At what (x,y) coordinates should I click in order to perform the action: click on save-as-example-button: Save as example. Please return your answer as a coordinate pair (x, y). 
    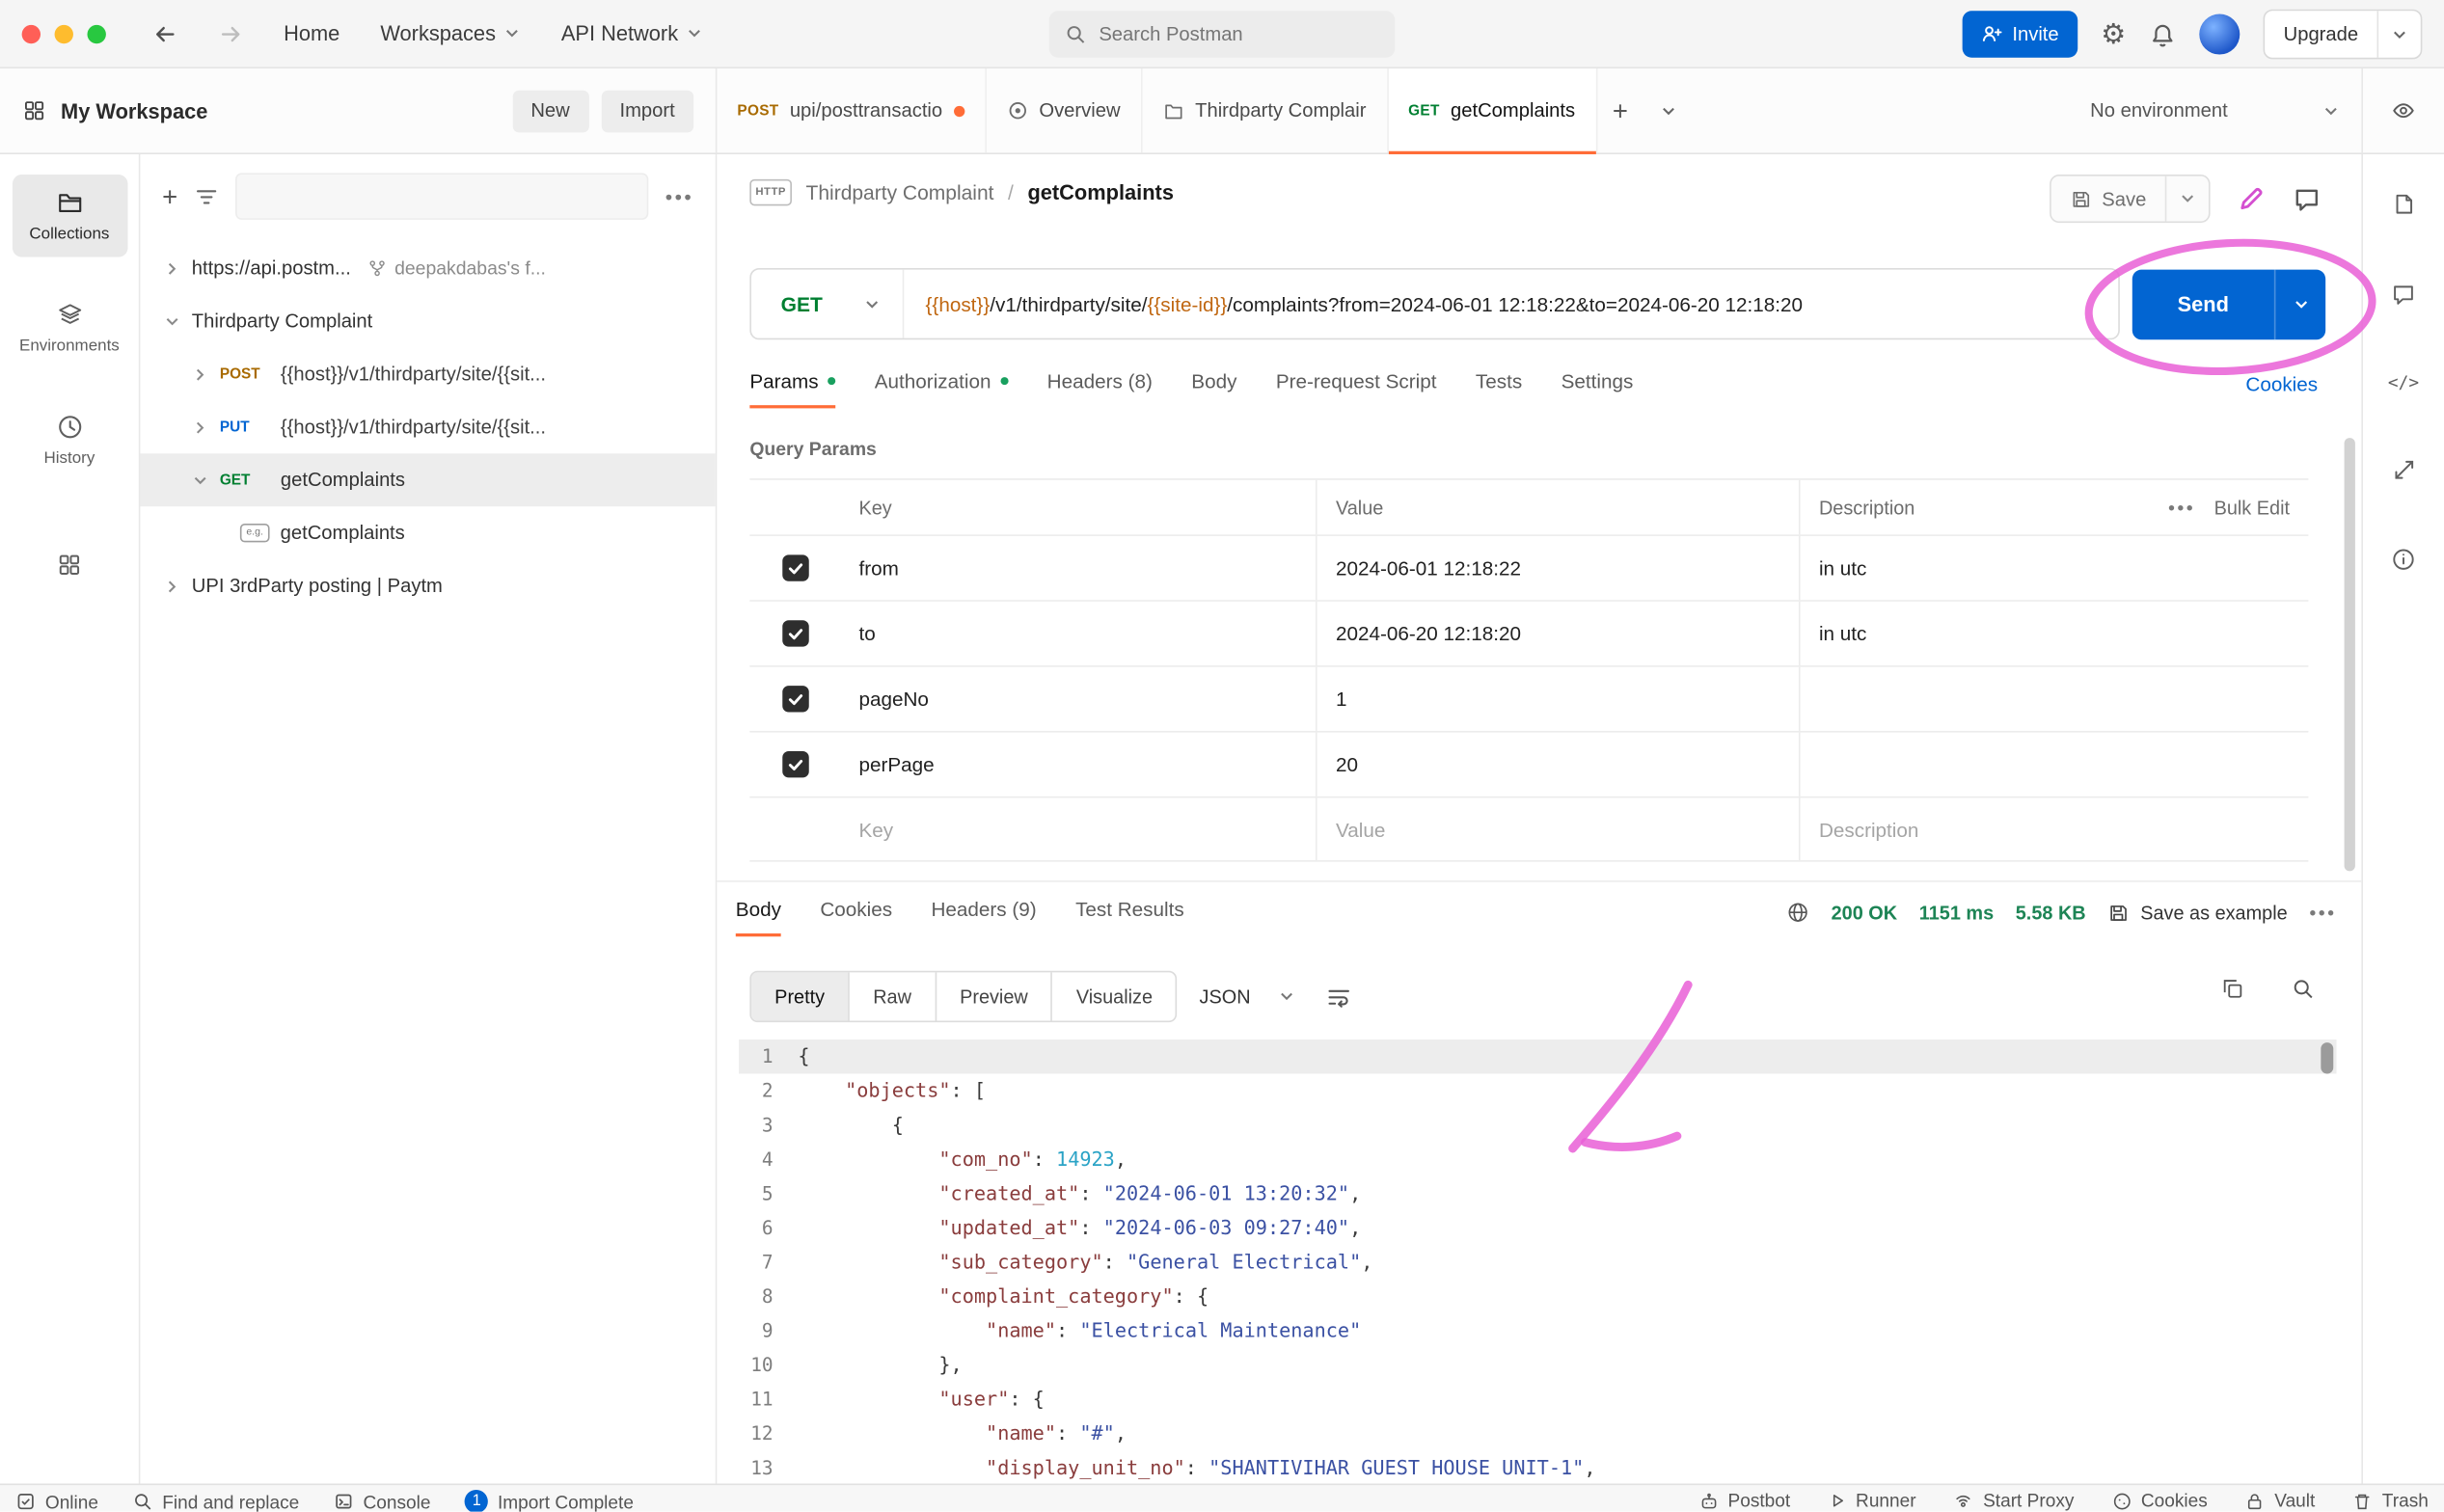
    Looking at the image, I should click on (2197, 913).